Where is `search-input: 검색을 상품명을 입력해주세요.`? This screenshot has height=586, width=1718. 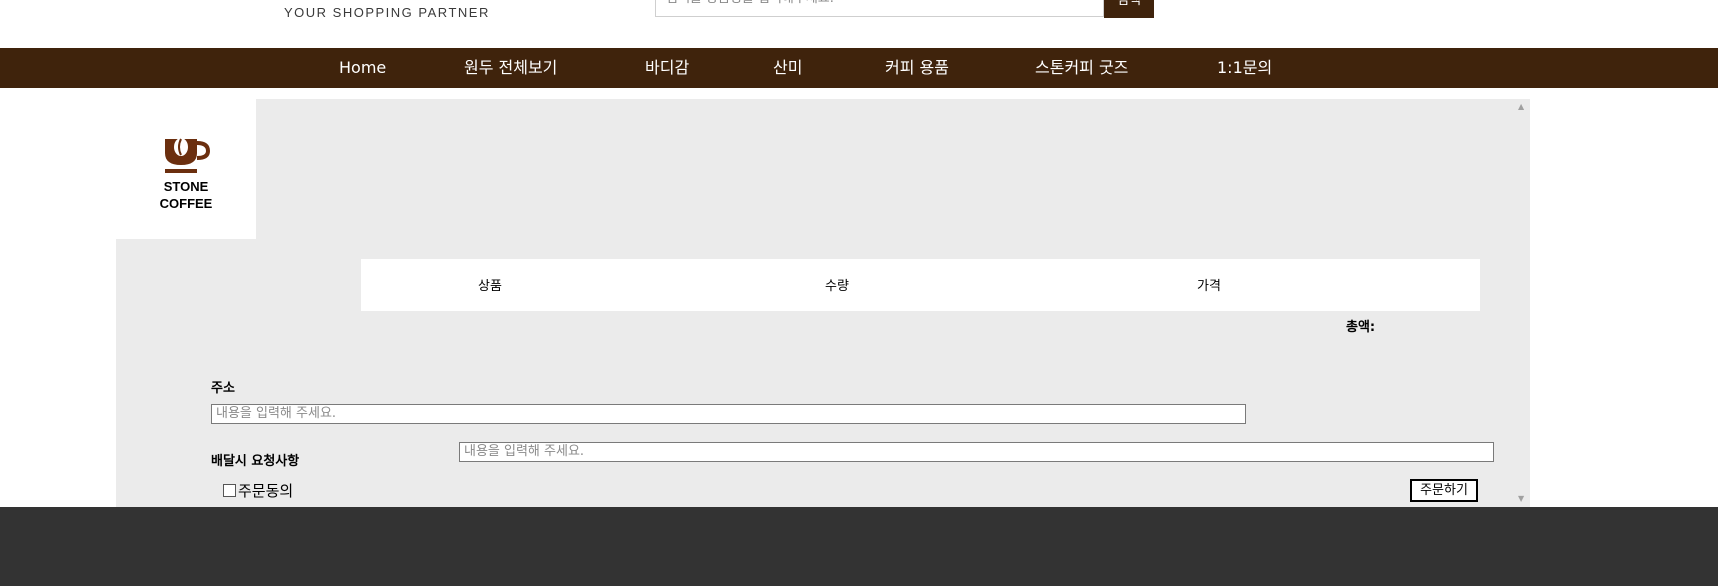 search-input: 검색을 상품명을 입력해주세요. is located at coordinates (879, 8).